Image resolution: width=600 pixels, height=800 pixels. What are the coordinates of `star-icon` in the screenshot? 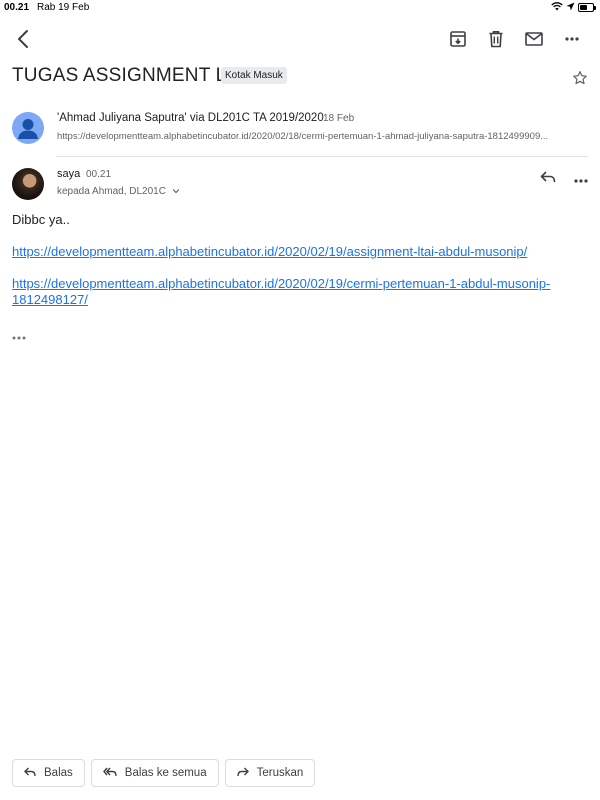 It's located at (580, 80).